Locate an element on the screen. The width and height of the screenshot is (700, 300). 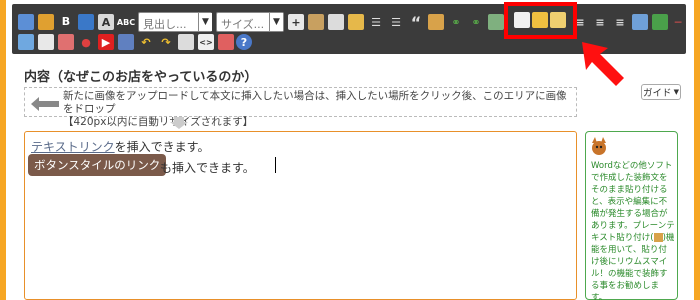
bold-icon: B is located at coordinates (66, 21).